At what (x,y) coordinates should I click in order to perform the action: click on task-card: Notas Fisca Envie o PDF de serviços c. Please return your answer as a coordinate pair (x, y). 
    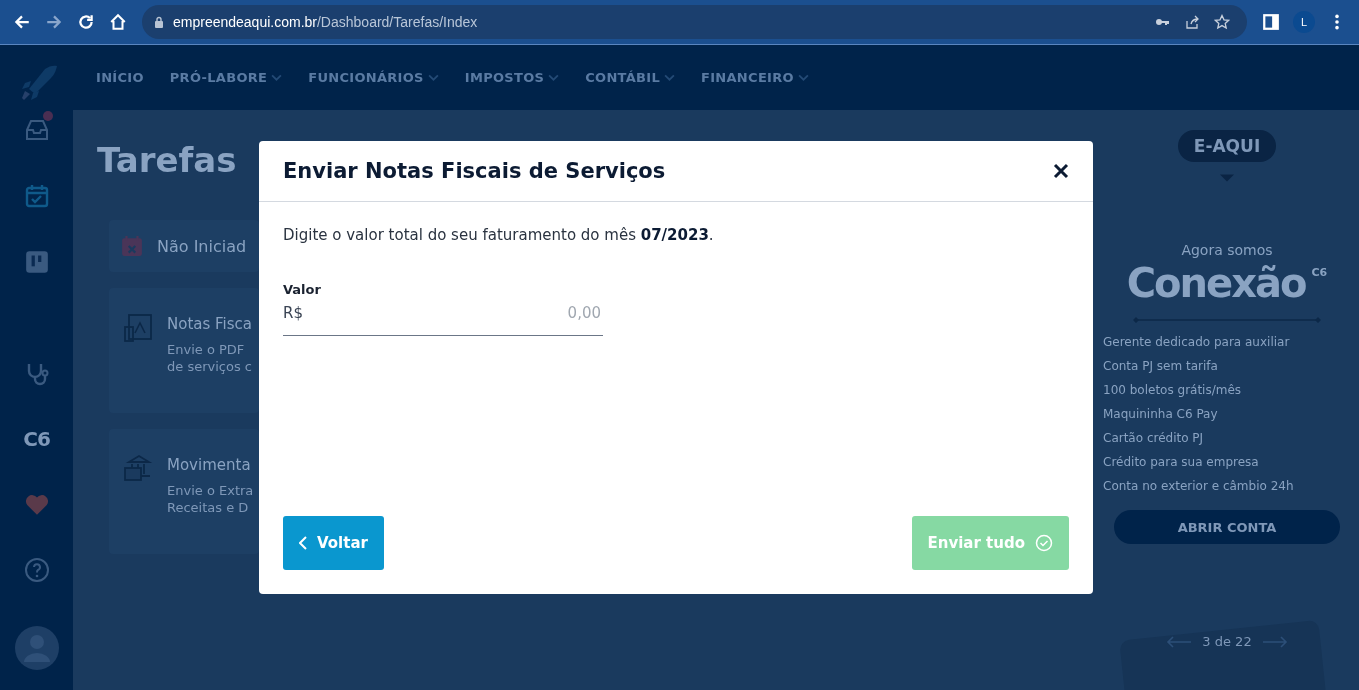
    Looking at the image, I should click on (184, 350).